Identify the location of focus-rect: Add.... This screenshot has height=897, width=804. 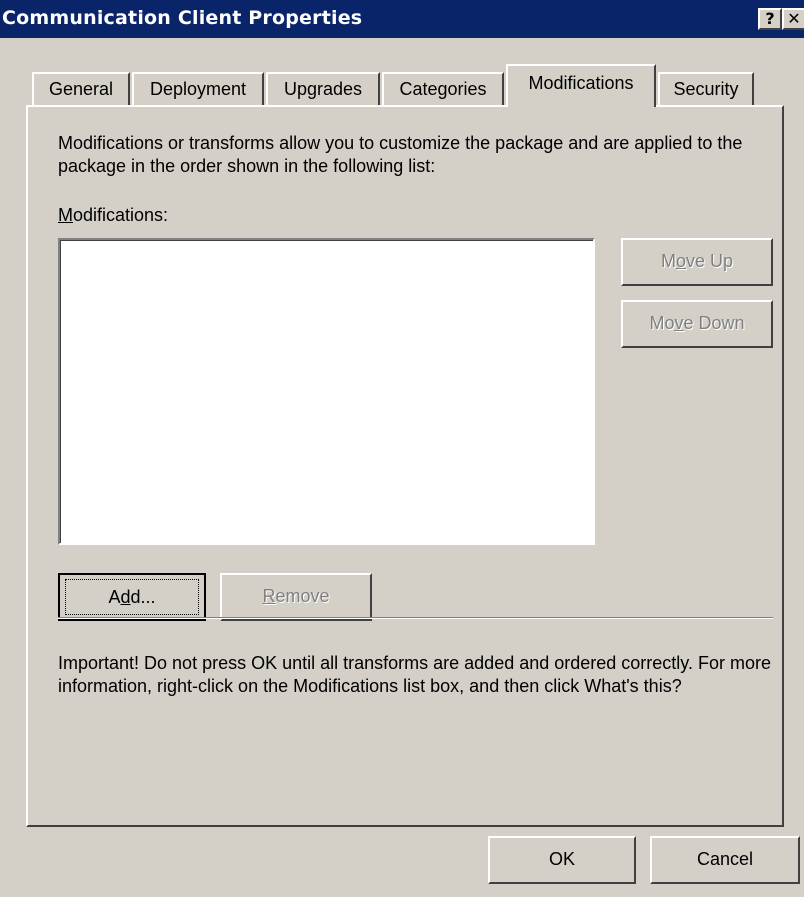
(132, 597).